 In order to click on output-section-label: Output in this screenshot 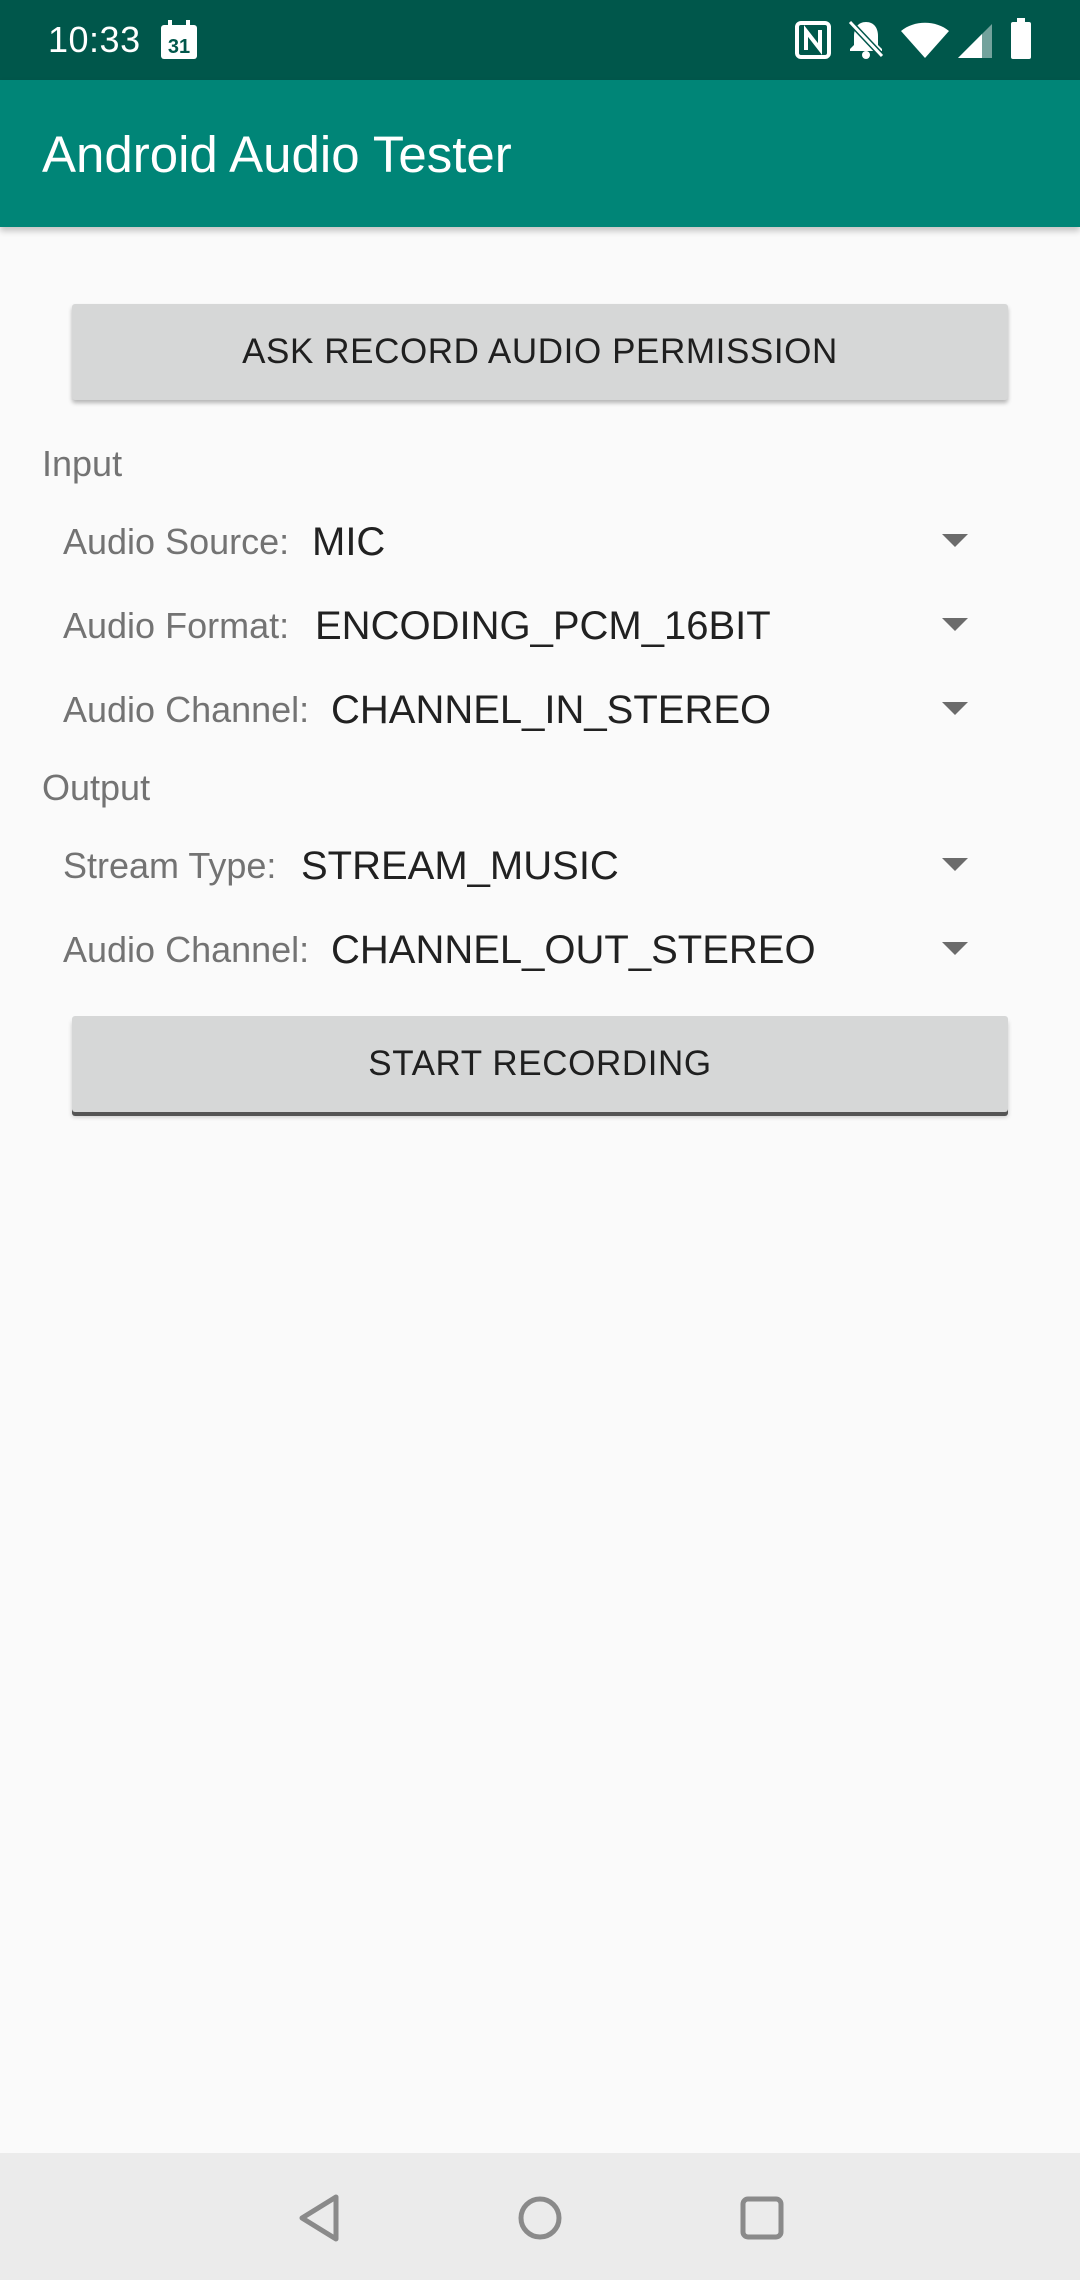, I will do `click(96, 787)`.